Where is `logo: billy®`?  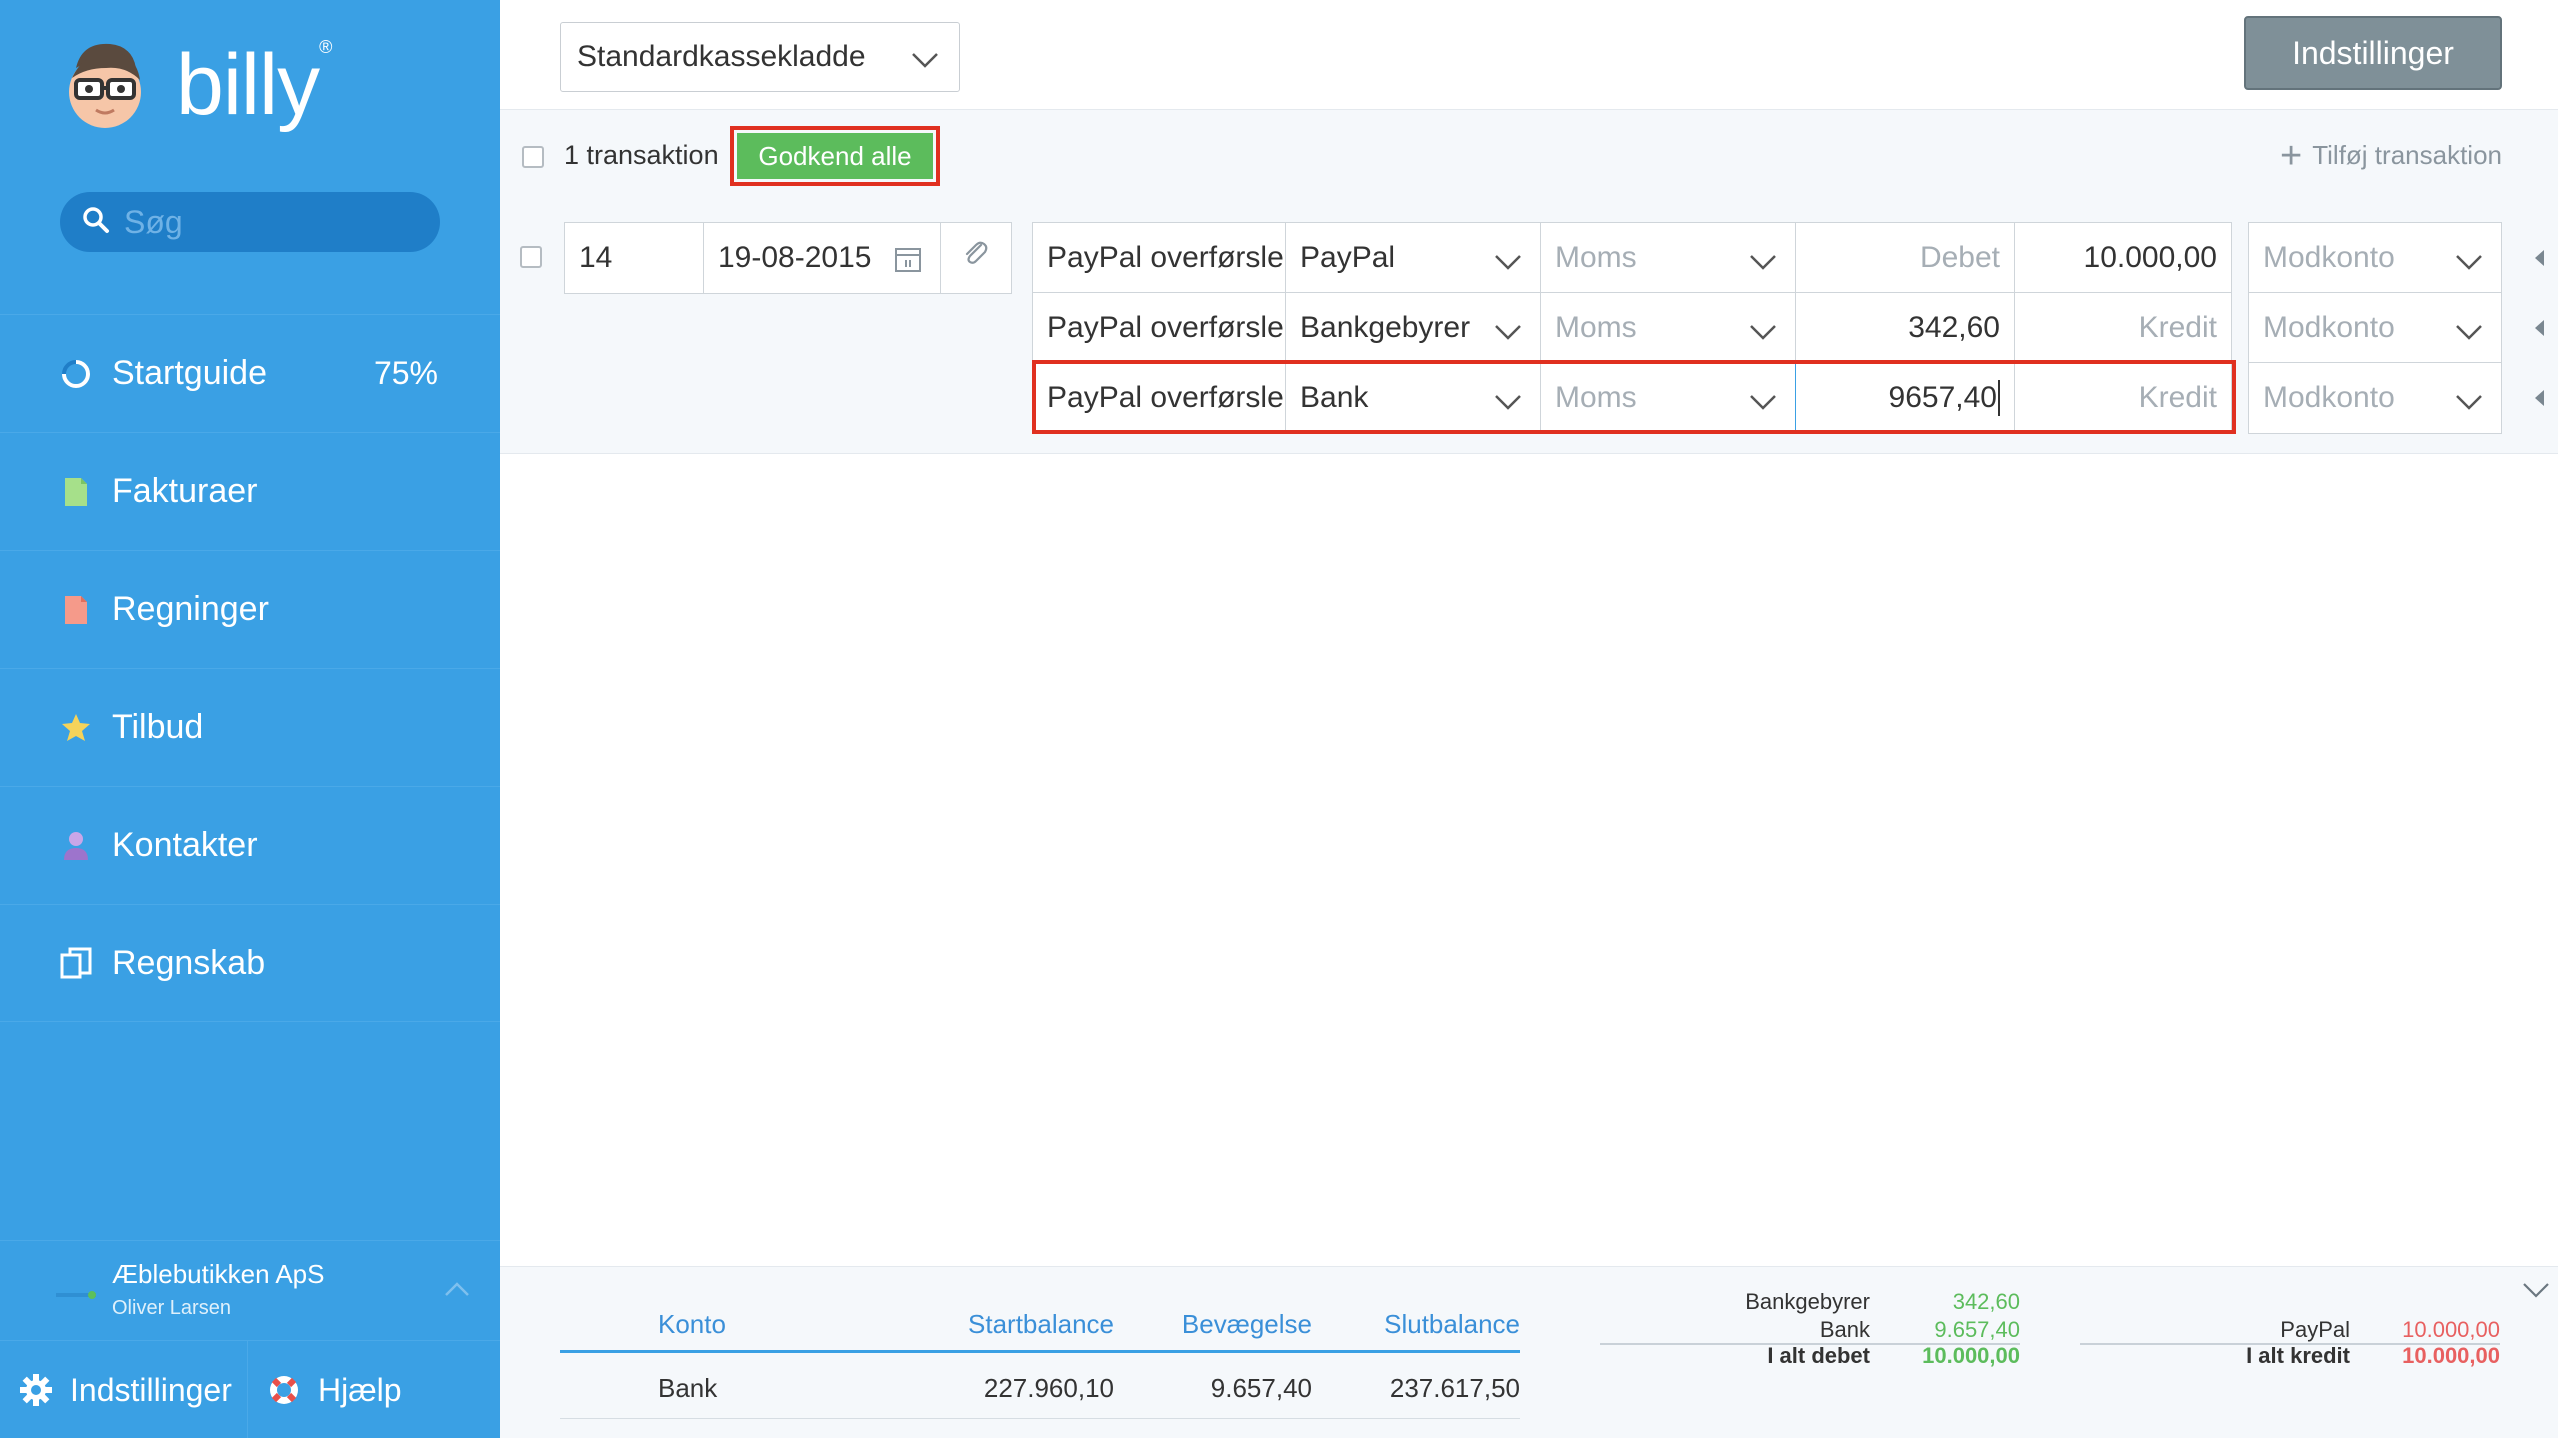
logo: billy® is located at coordinates (197, 85).